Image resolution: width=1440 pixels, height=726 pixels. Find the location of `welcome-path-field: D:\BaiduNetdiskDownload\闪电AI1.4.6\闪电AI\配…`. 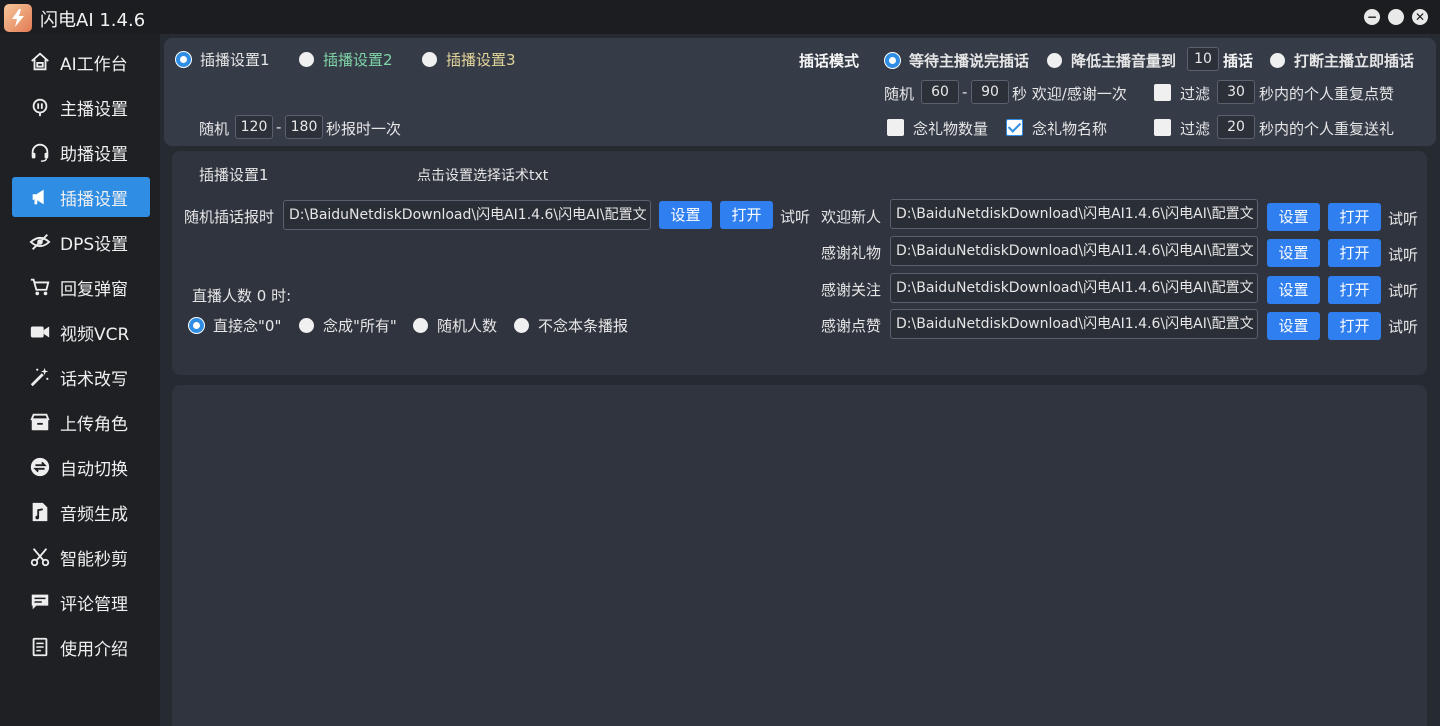

welcome-path-field: D:\BaiduNetdiskDownload\闪电AI1.4.6\闪电AI\配… is located at coordinates (1074, 214).